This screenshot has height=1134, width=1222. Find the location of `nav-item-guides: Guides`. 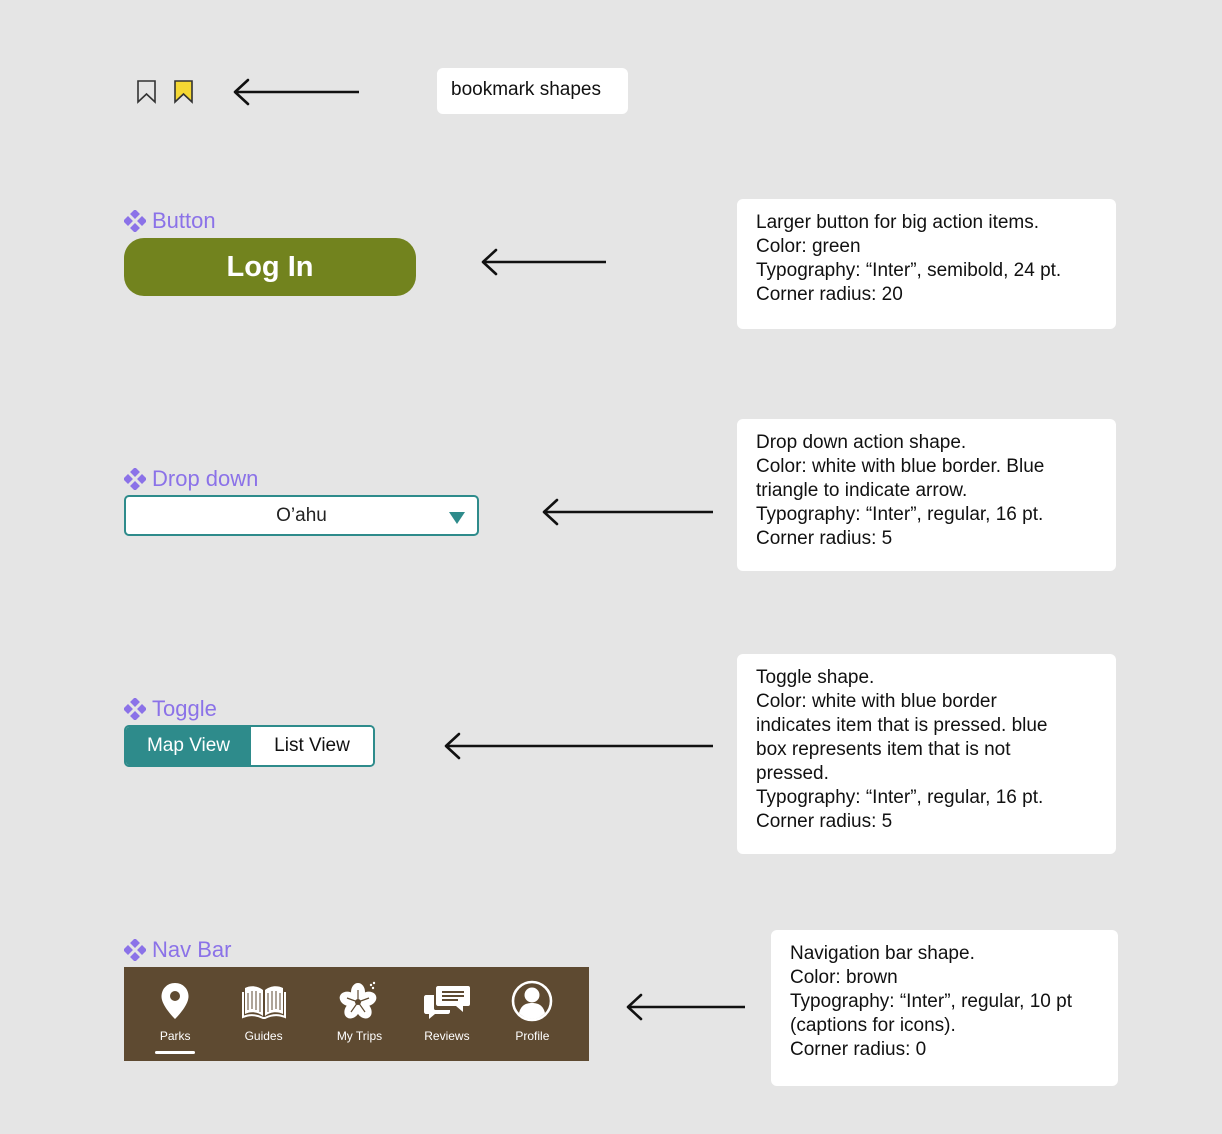

nav-item-guides: Guides is located at coordinates (263, 1014).